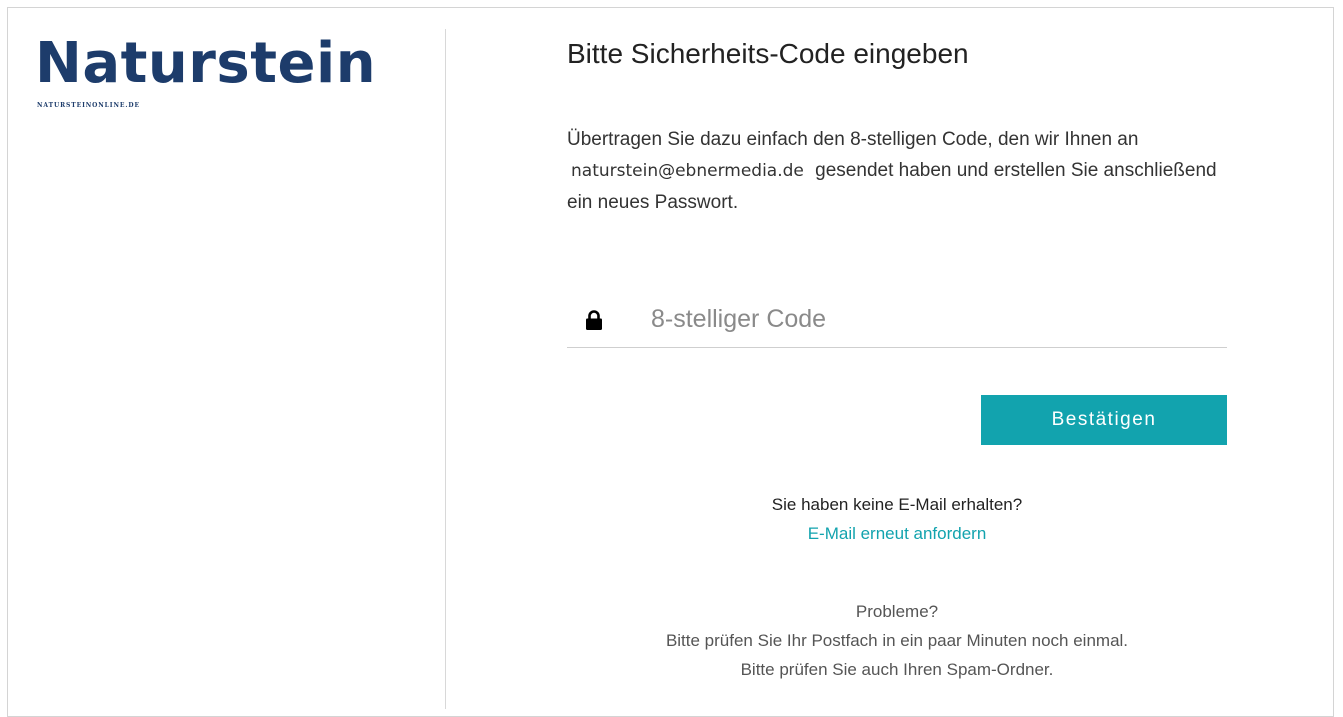  I want to click on recipient-email: naturstein@ebnermedia.de, so click(687, 171).